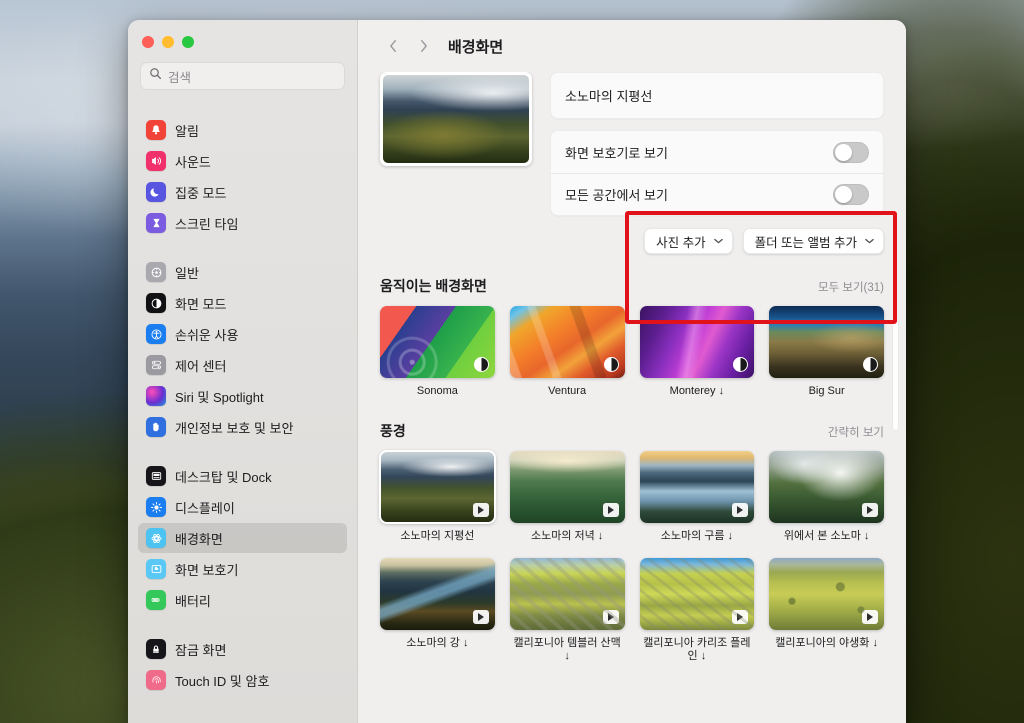 The image size is (1024, 723). What do you see at coordinates (156, 192) in the screenshot?
I see `moon-icon` at bounding box center [156, 192].